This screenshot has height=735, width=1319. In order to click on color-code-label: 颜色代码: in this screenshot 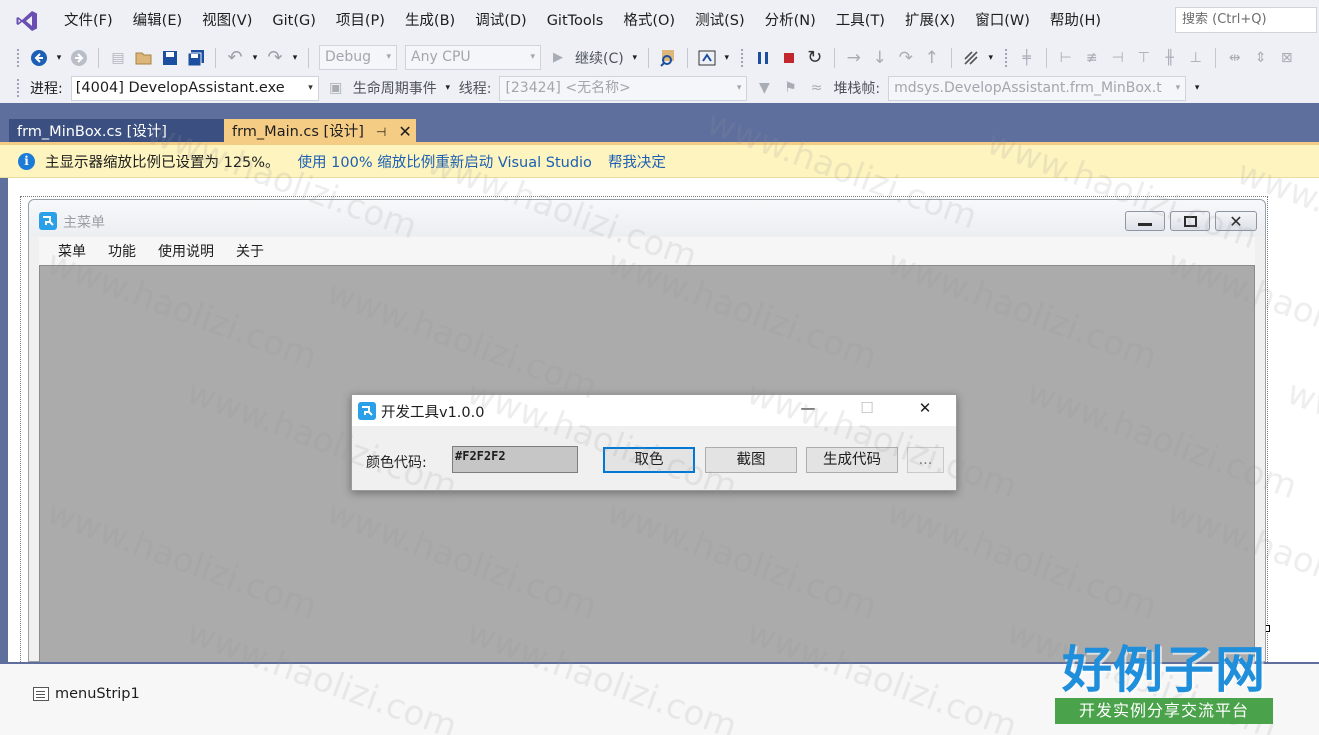, I will do `click(396, 463)`.